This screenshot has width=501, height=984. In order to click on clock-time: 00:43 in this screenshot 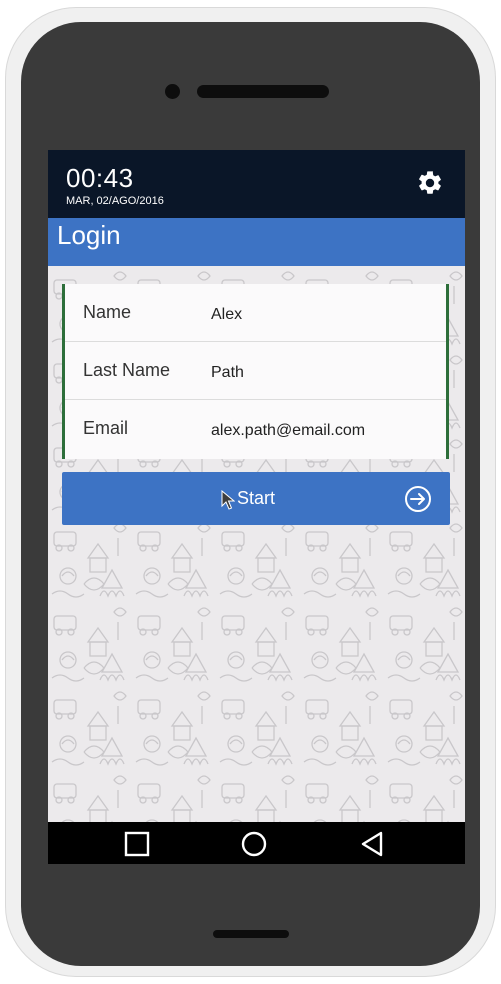, I will do `click(100, 178)`.